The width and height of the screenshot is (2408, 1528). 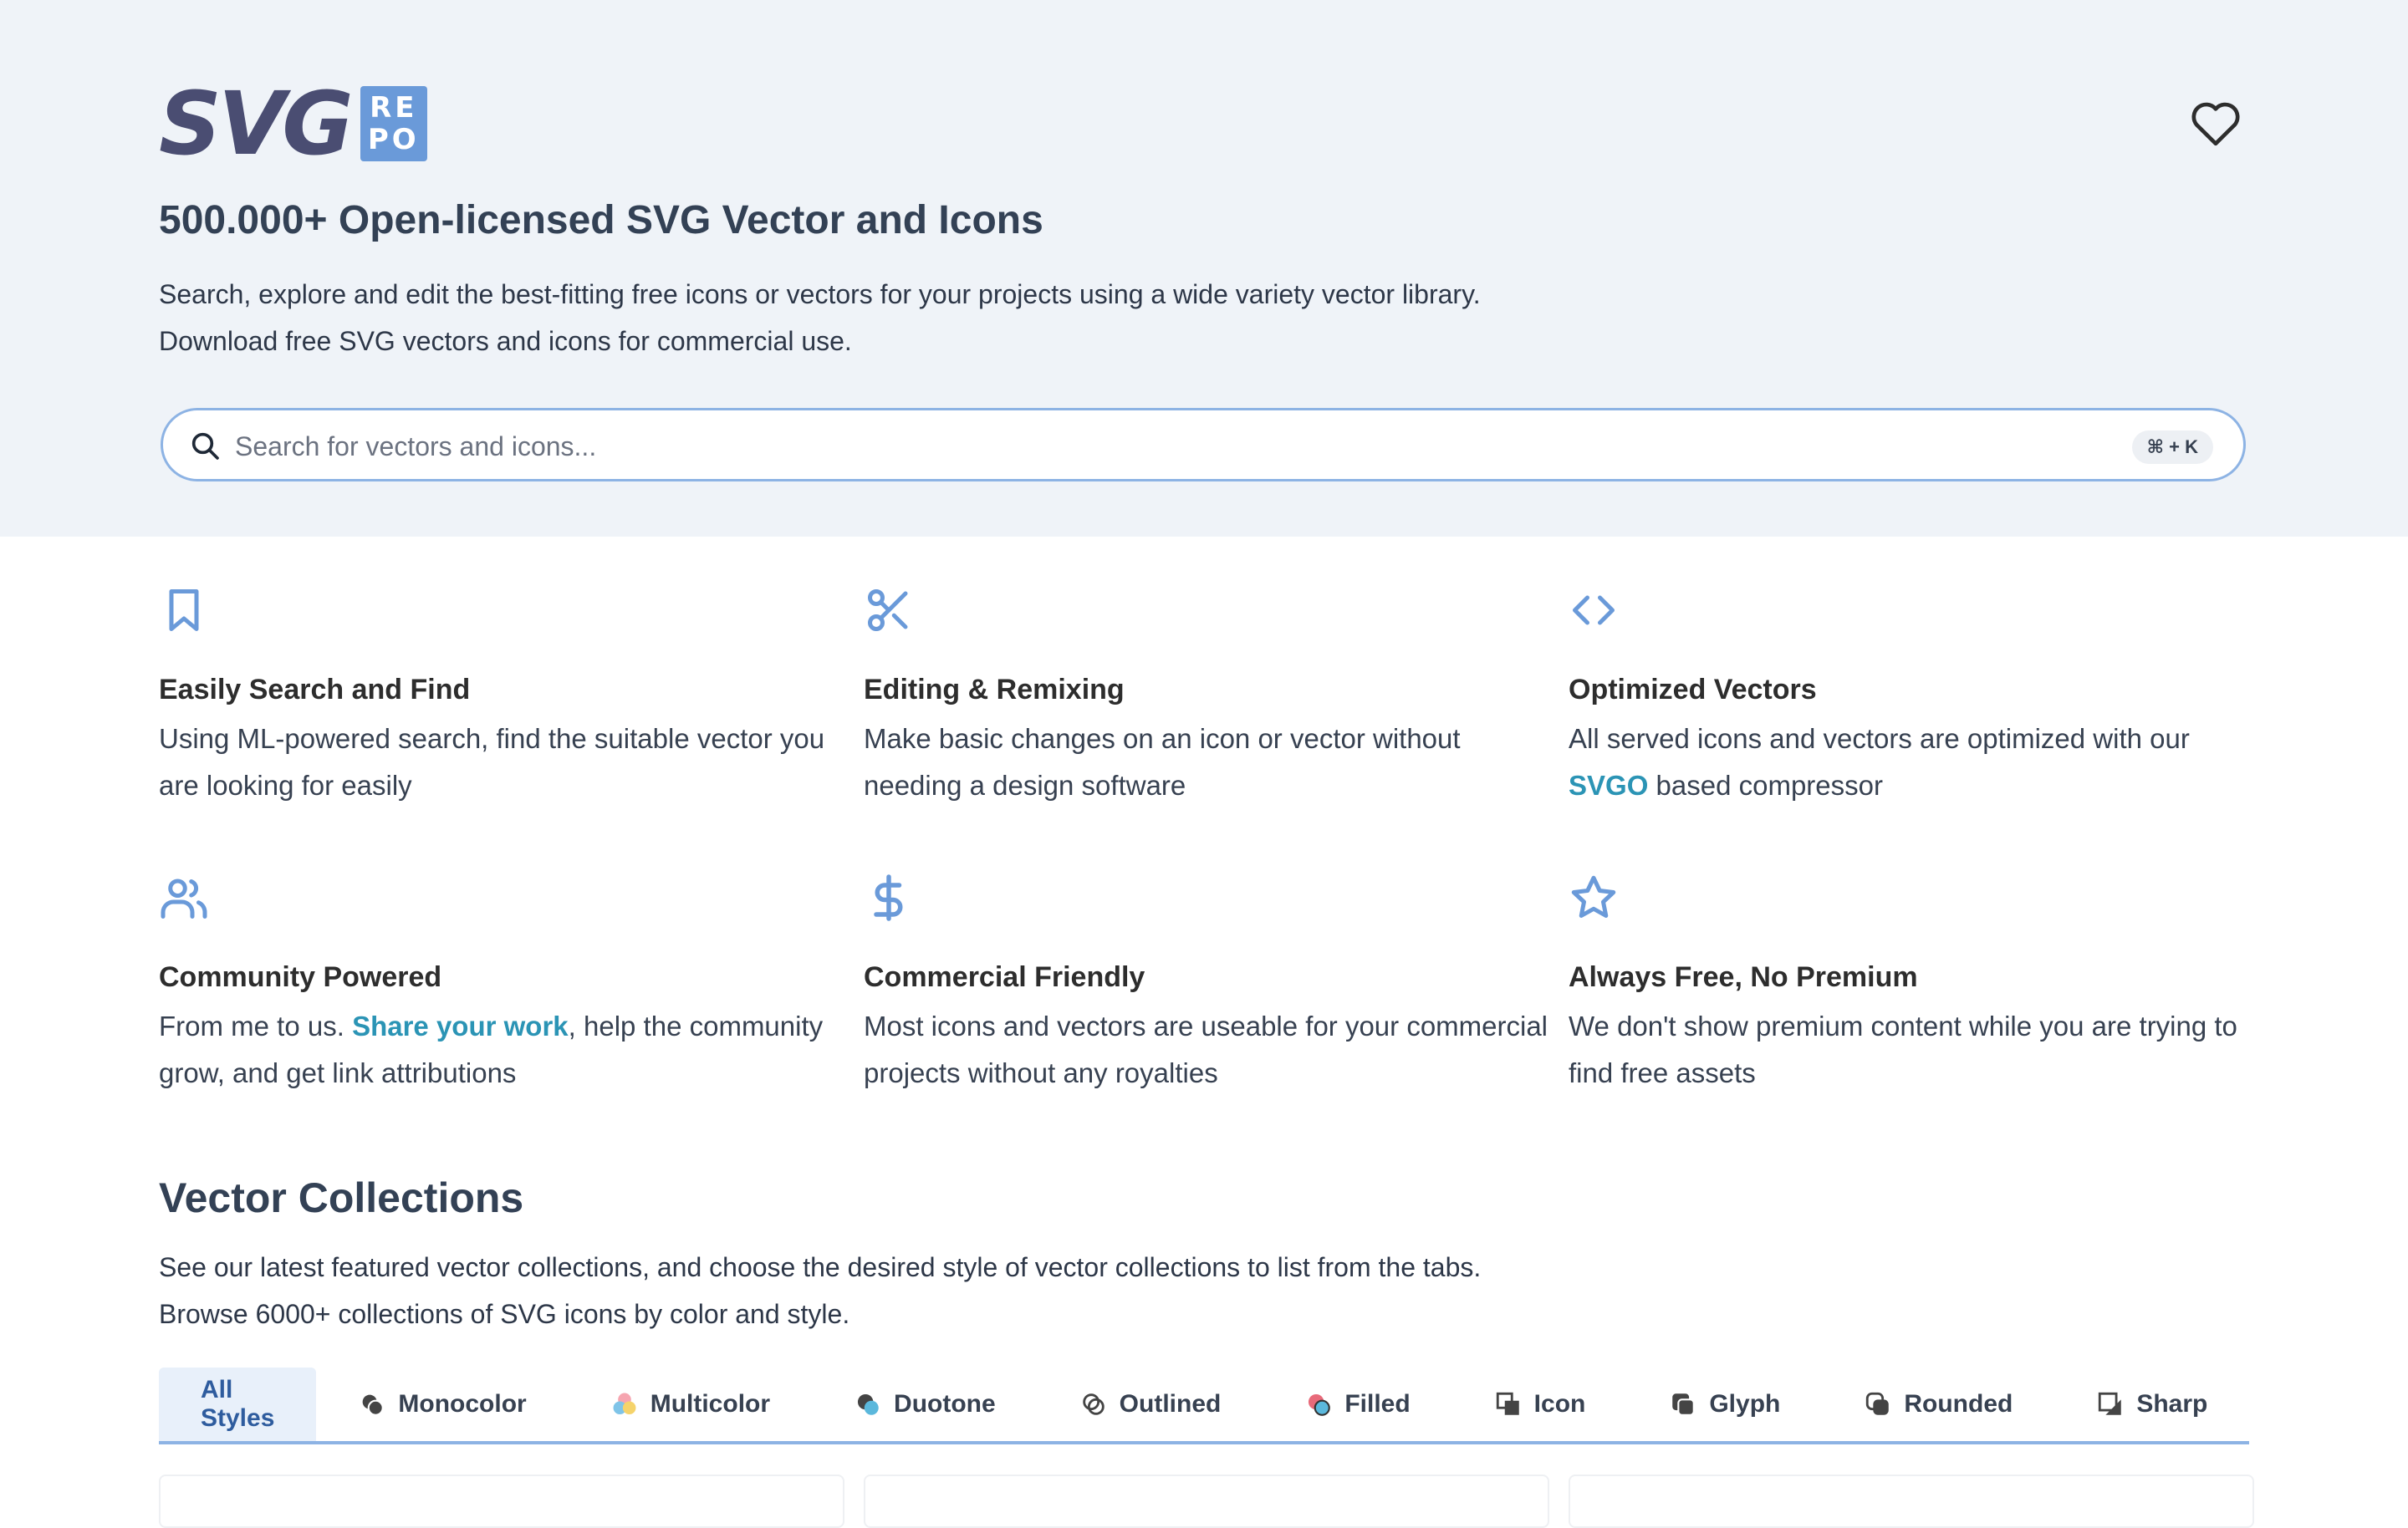 What do you see at coordinates (463, 1404) in the screenshot?
I see `tab-label: Monocolor` at bounding box center [463, 1404].